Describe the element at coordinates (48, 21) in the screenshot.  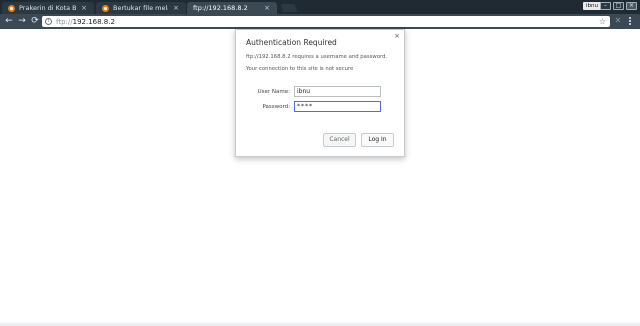
I see `info-icon: i` at that location.